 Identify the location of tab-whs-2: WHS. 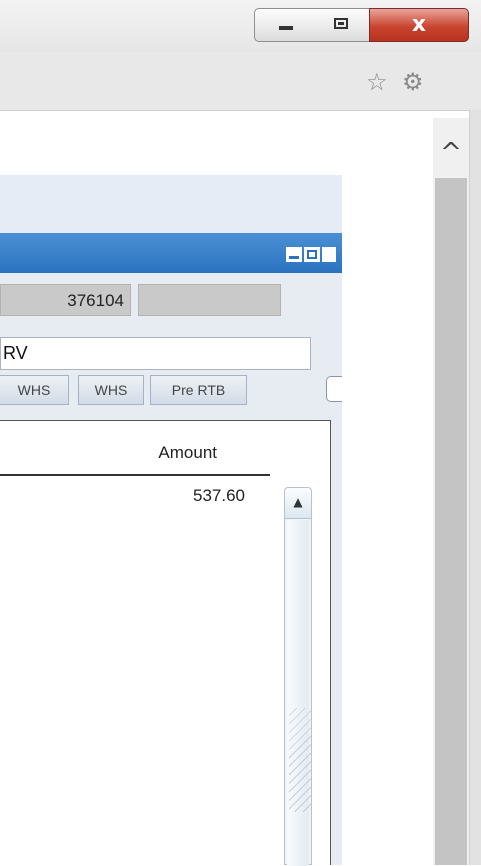
(111, 390).